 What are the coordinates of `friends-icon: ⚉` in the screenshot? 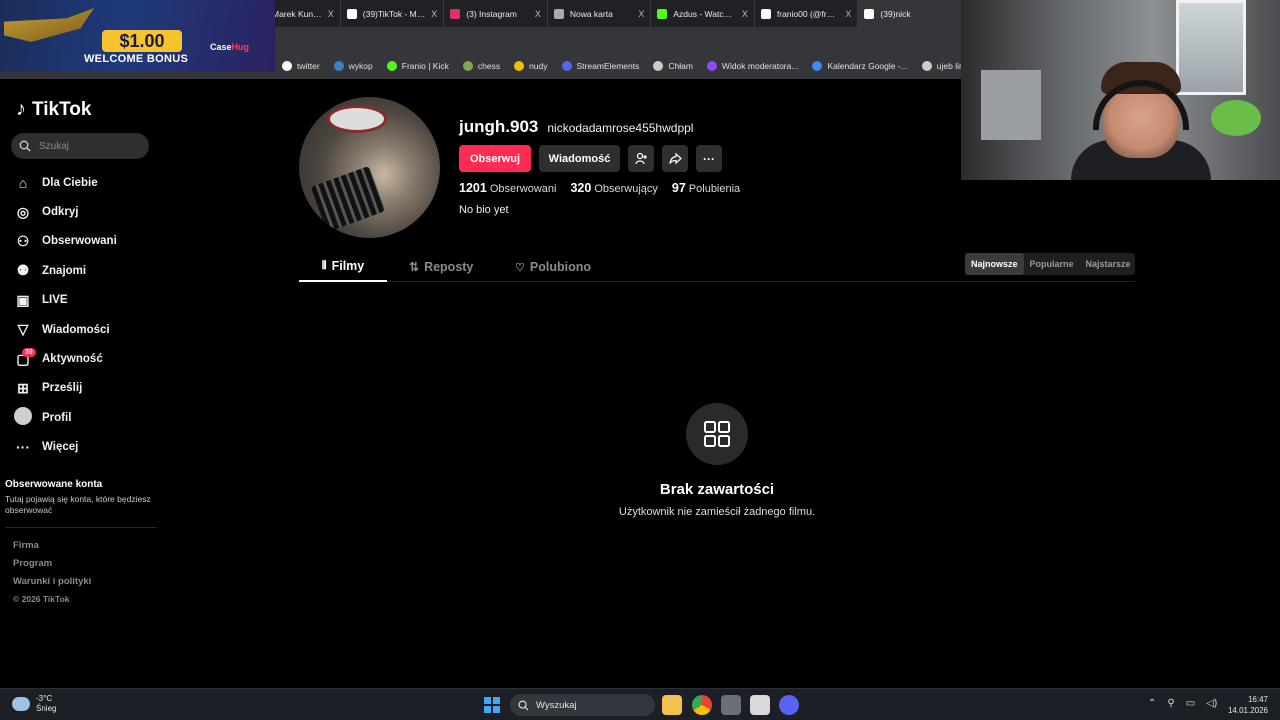 It's located at (23, 270).